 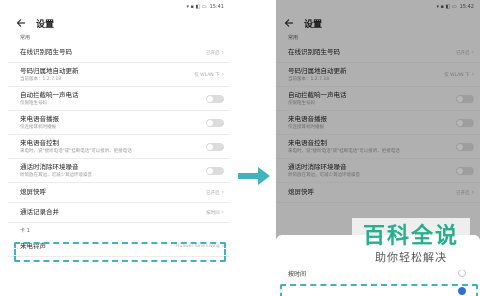 What do you see at coordinates (33, 103) in the screenshot?
I see `row-subtitle: 仅限陌生号码` at bounding box center [33, 103].